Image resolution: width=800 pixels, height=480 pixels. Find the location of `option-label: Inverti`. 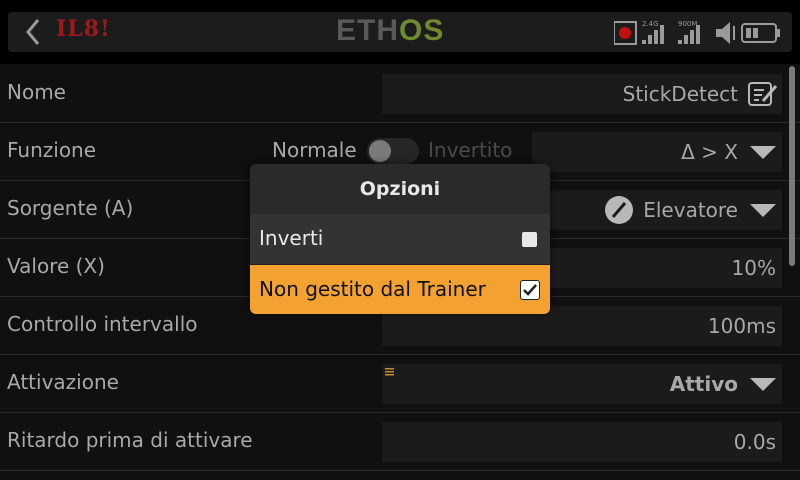

option-label: Inverti is located at coordinates (291, 238).